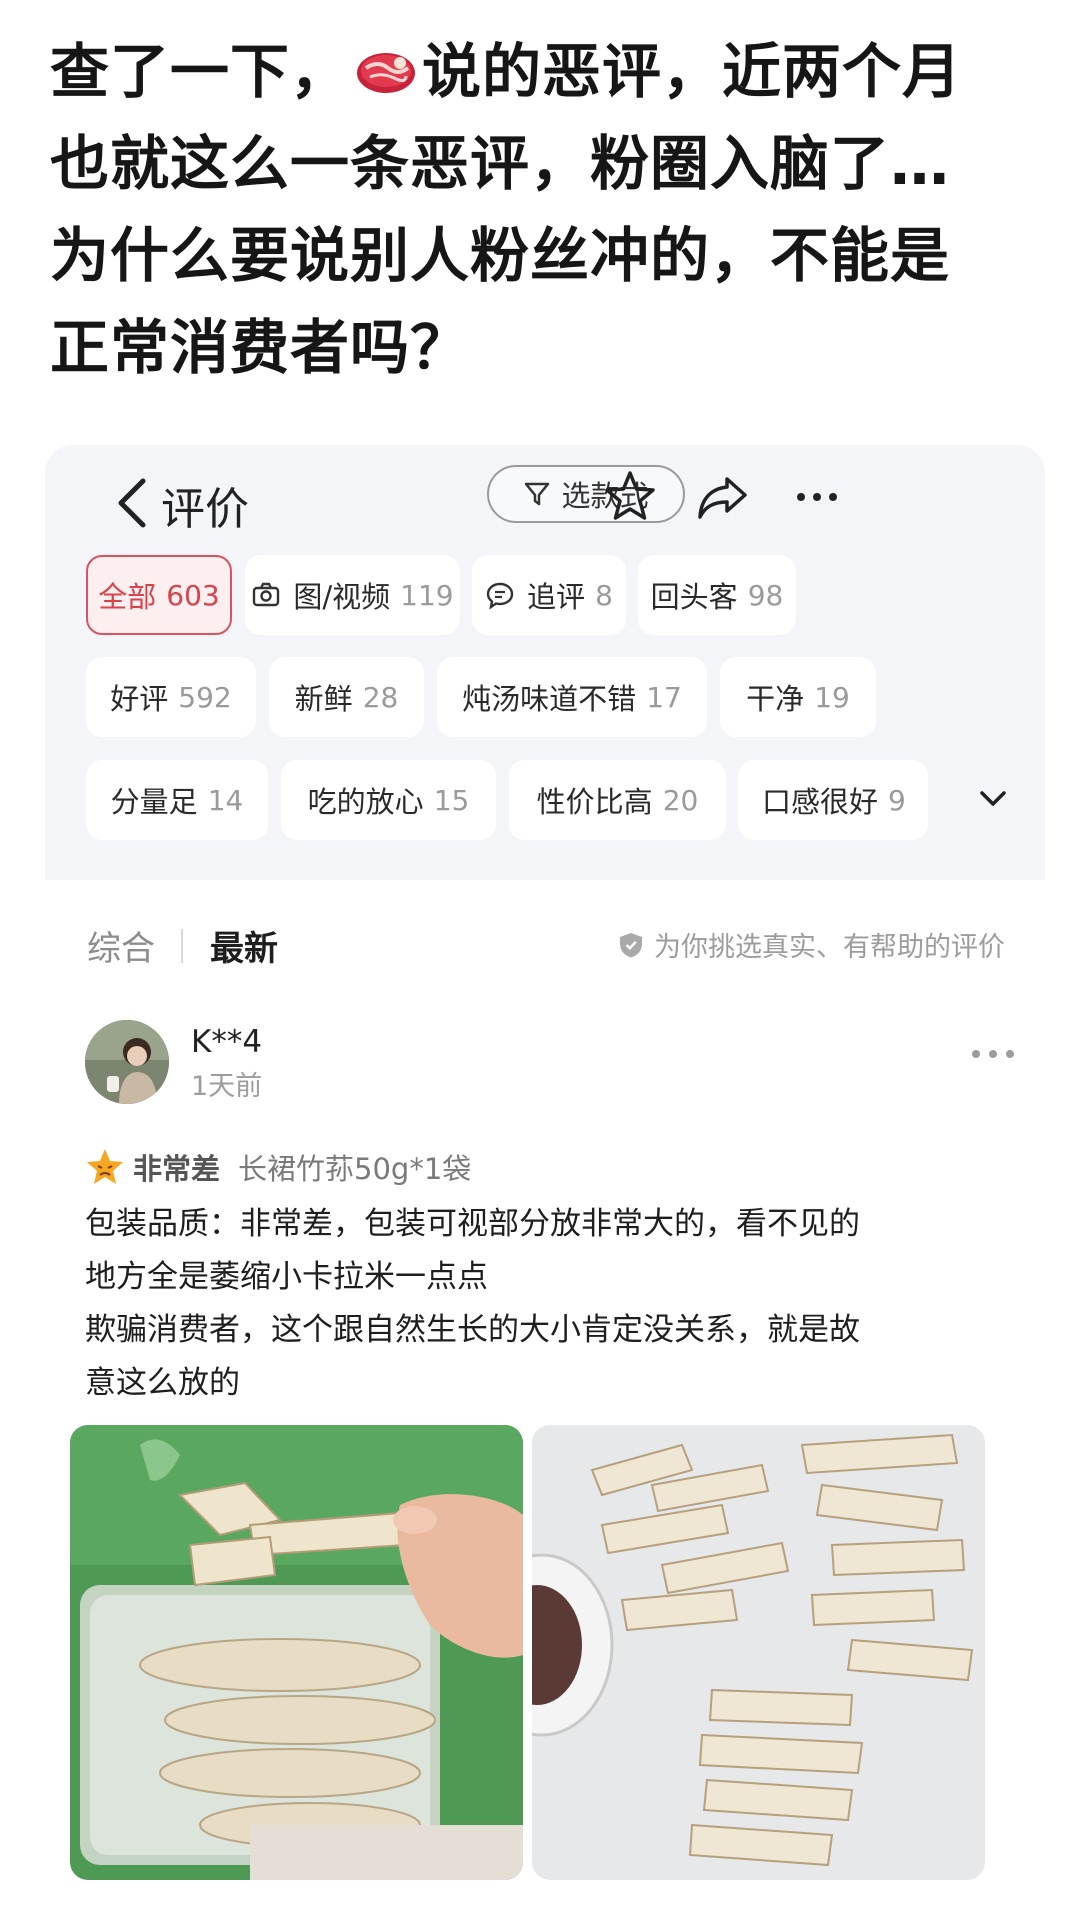 The image size is (1080, 1905). I want to click on review-policy-hint: 为你挑选真实、有帮助的评价, so click(810, 944).